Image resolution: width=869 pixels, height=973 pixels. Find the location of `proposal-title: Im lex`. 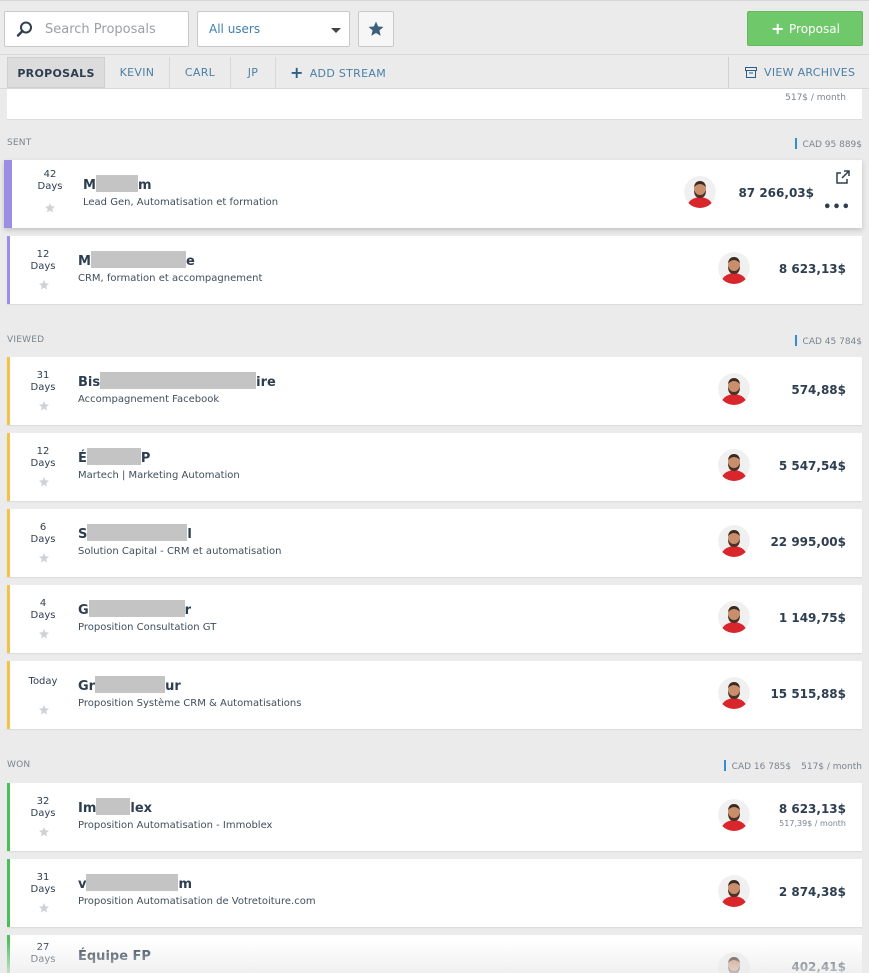

proposal-title: Im lex is located at coordinates (115, 807).